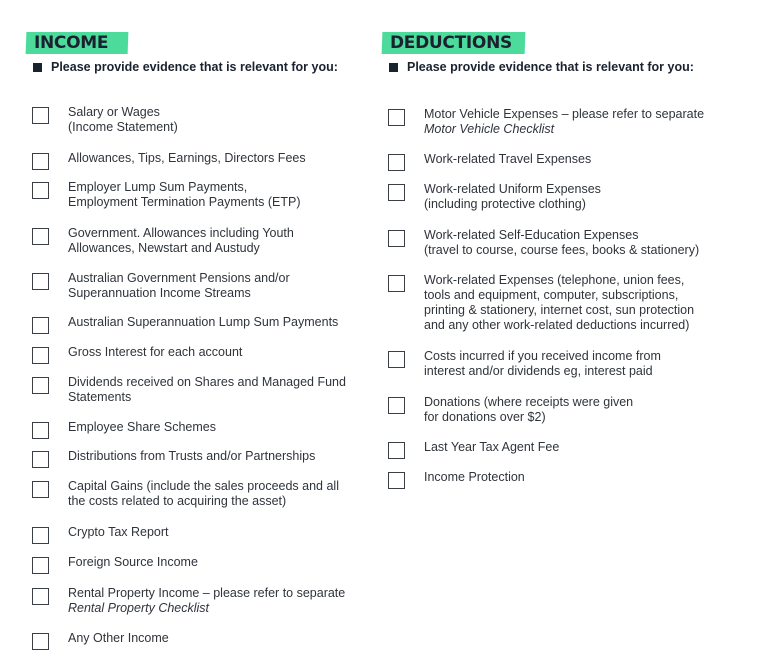  I want to click on checklist-item-label: Crypto Tax Report, so click(118, 532).